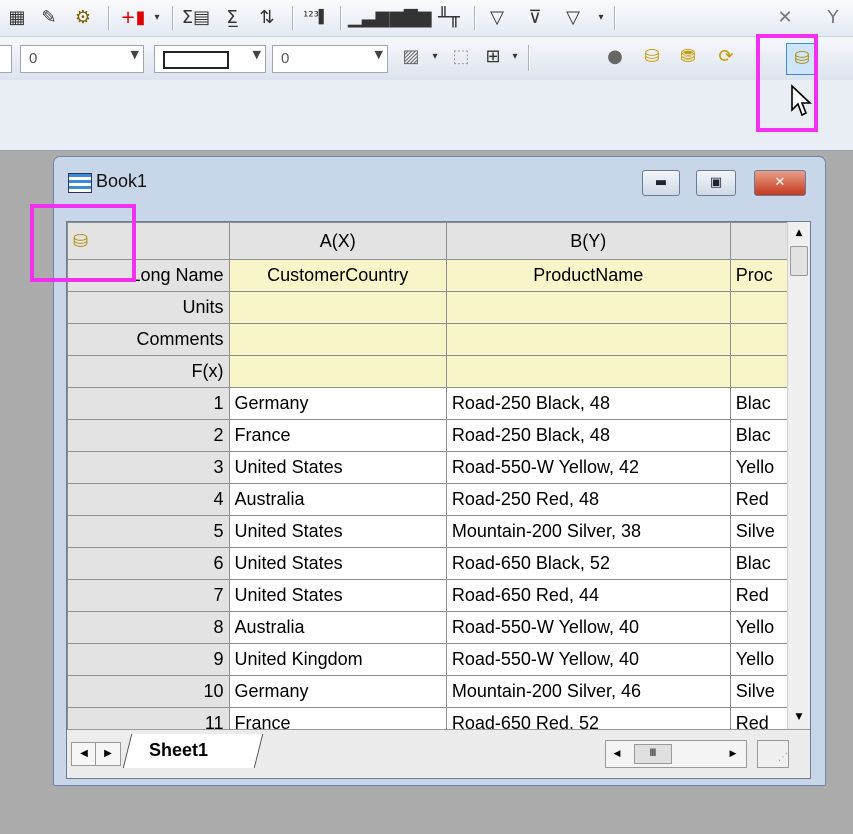 The image size is (853, 834). What do you see at coordinates (676, 754) in the screenshot?
I see `horizontal-scrollbar: ◀ Ⅲ ▶` at bounding box center [676, 754].